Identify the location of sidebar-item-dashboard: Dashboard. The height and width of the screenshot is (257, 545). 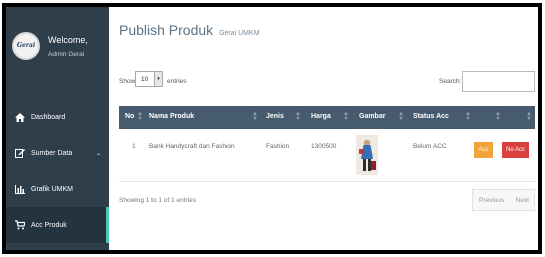
(57, 117).